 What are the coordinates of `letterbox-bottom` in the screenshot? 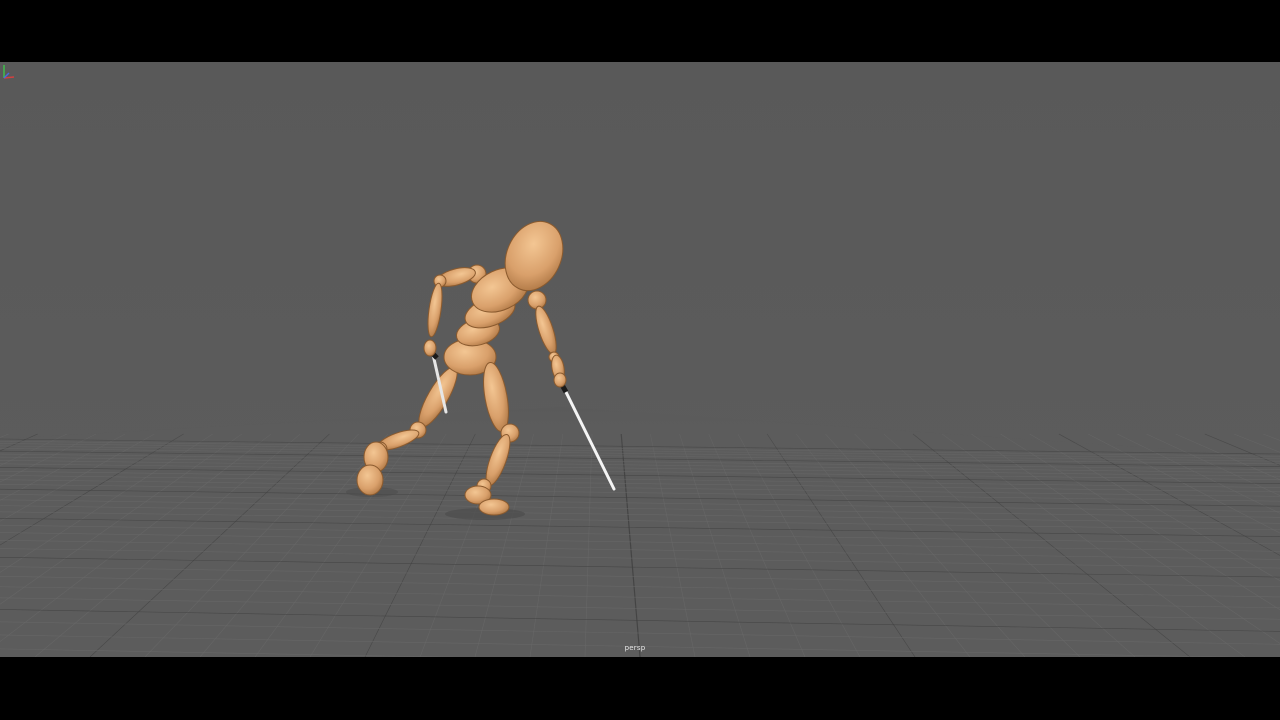 It's located at (640, 688).